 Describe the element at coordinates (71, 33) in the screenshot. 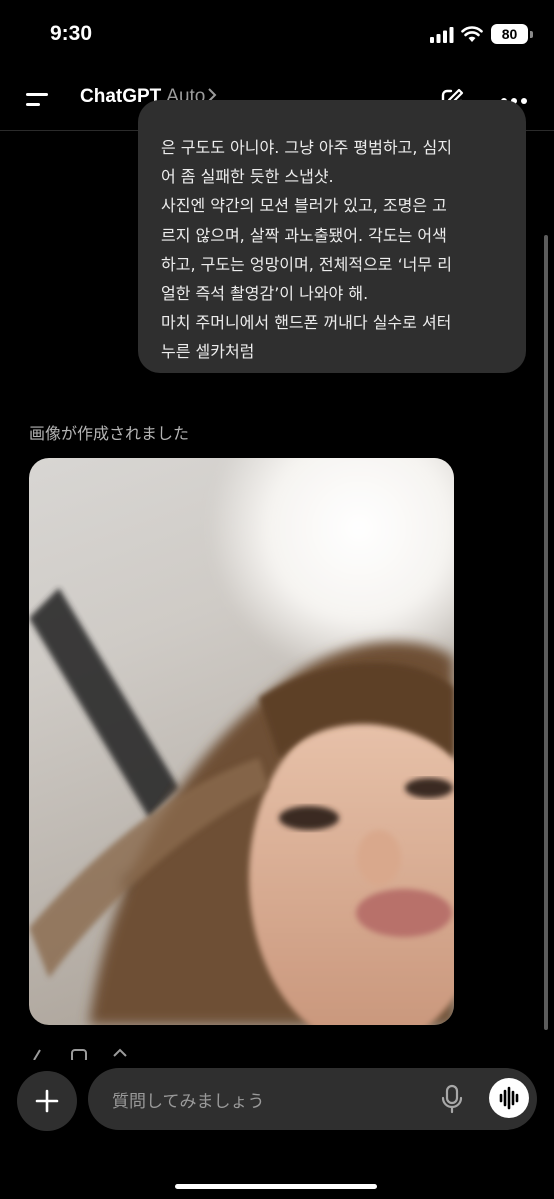

I see `status-time: 9:30` at that location.